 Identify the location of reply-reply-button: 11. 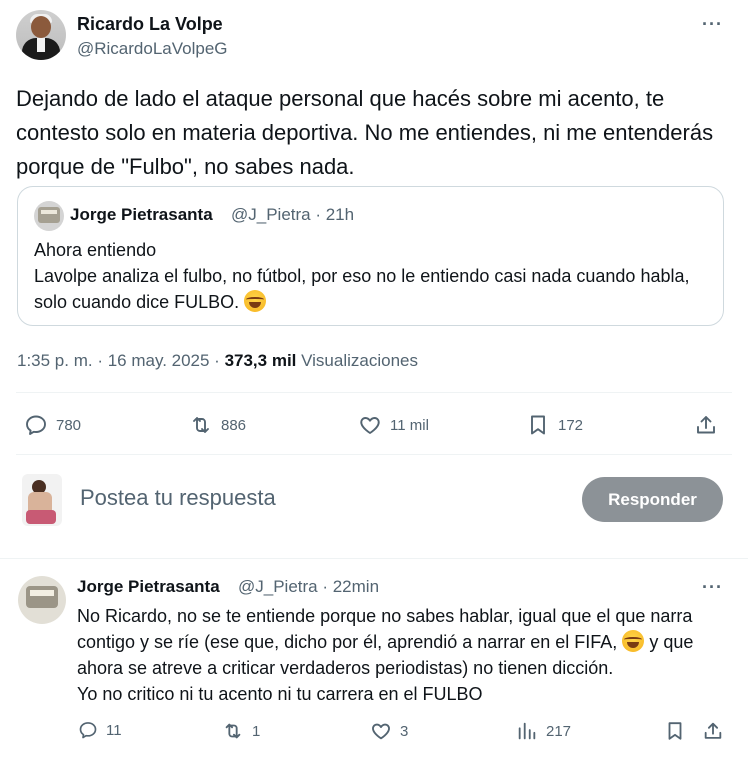
(100, 730).